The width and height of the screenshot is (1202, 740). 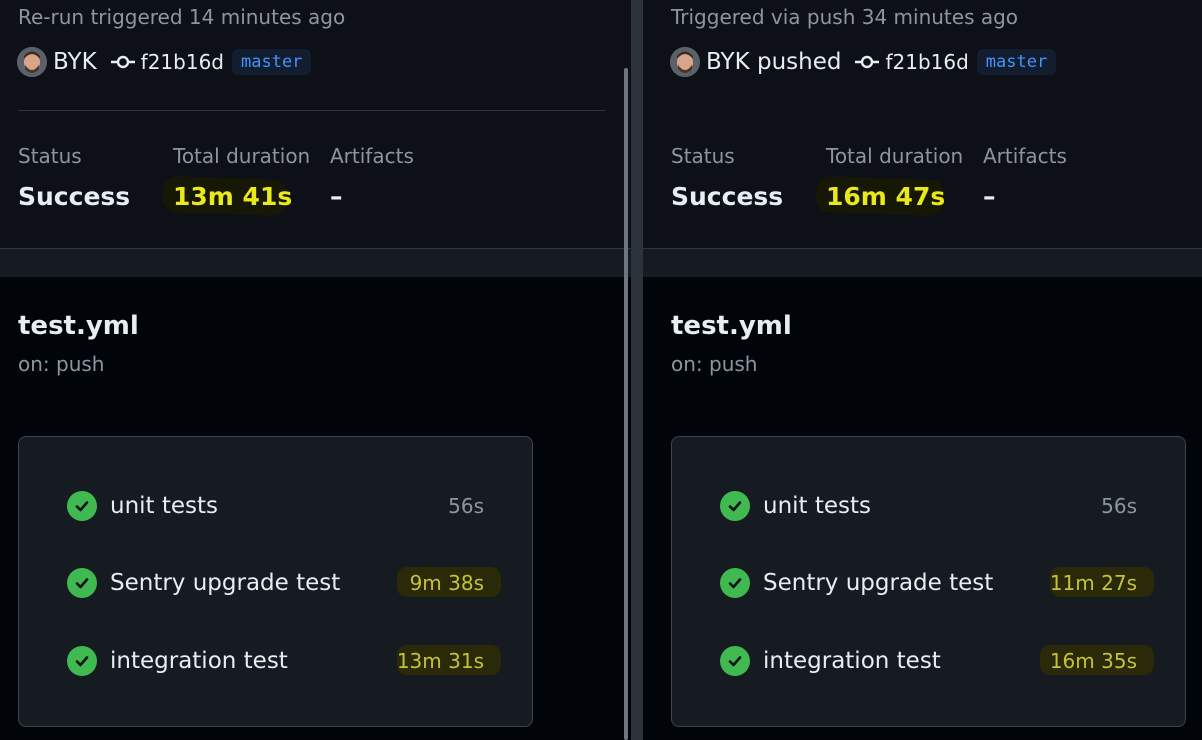 I want to click on commit-meta: BYK pushed f21b16d master, so click(x=863, y=62).